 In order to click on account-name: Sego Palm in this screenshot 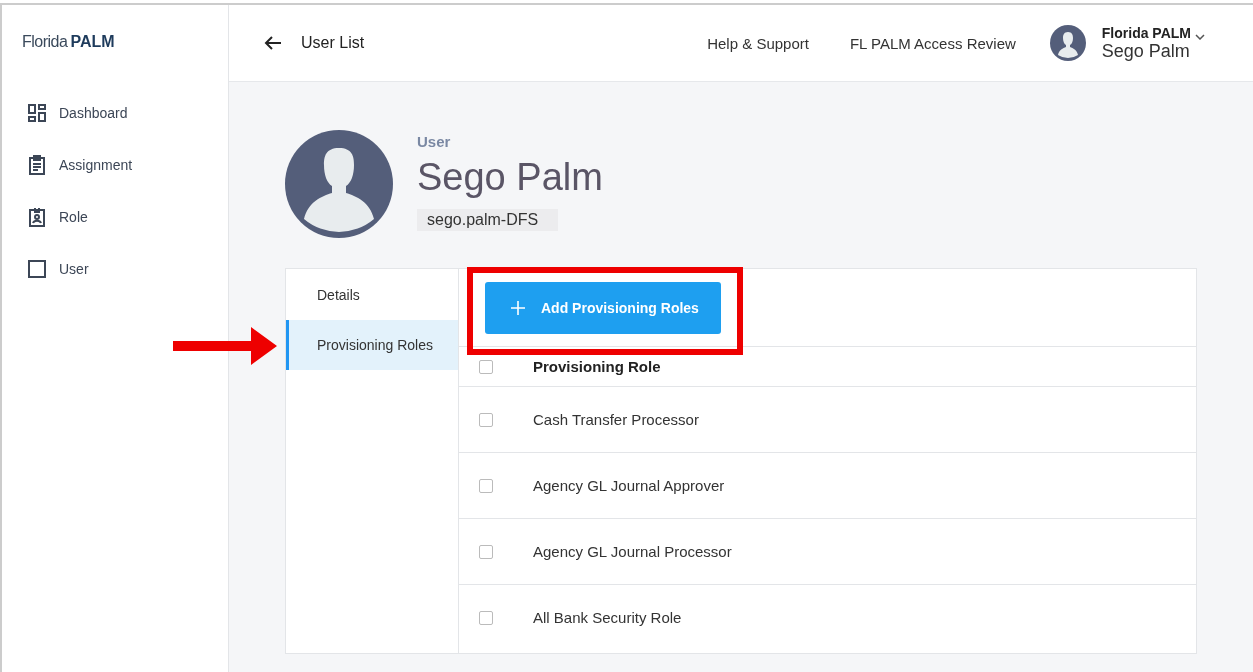, I will do `click(1146, 51)`.